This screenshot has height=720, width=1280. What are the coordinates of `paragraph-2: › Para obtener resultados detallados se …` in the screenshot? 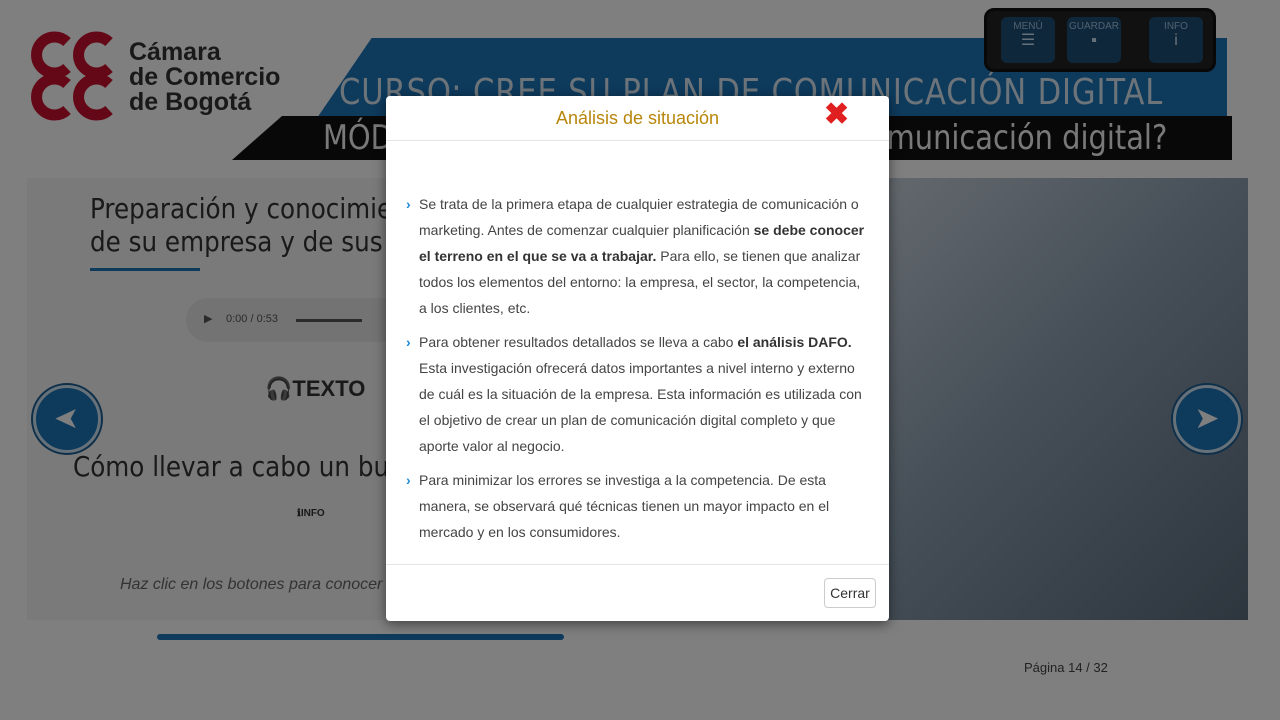 It's located at (638, 394).